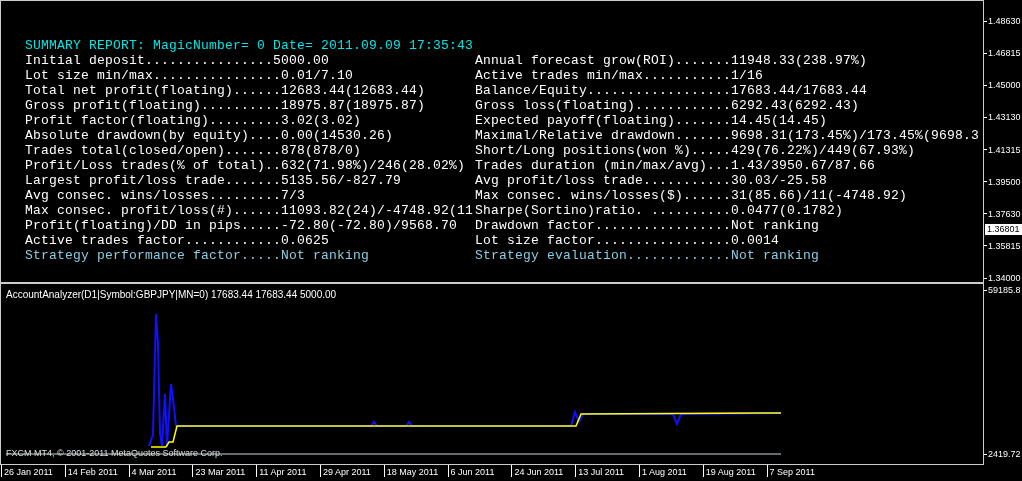 The width and height of the screenshot is (1022, 481). Describe the element at coordinates (1003, 229) in the screenshot. I see `current-price-label: 1.36801` at that location.